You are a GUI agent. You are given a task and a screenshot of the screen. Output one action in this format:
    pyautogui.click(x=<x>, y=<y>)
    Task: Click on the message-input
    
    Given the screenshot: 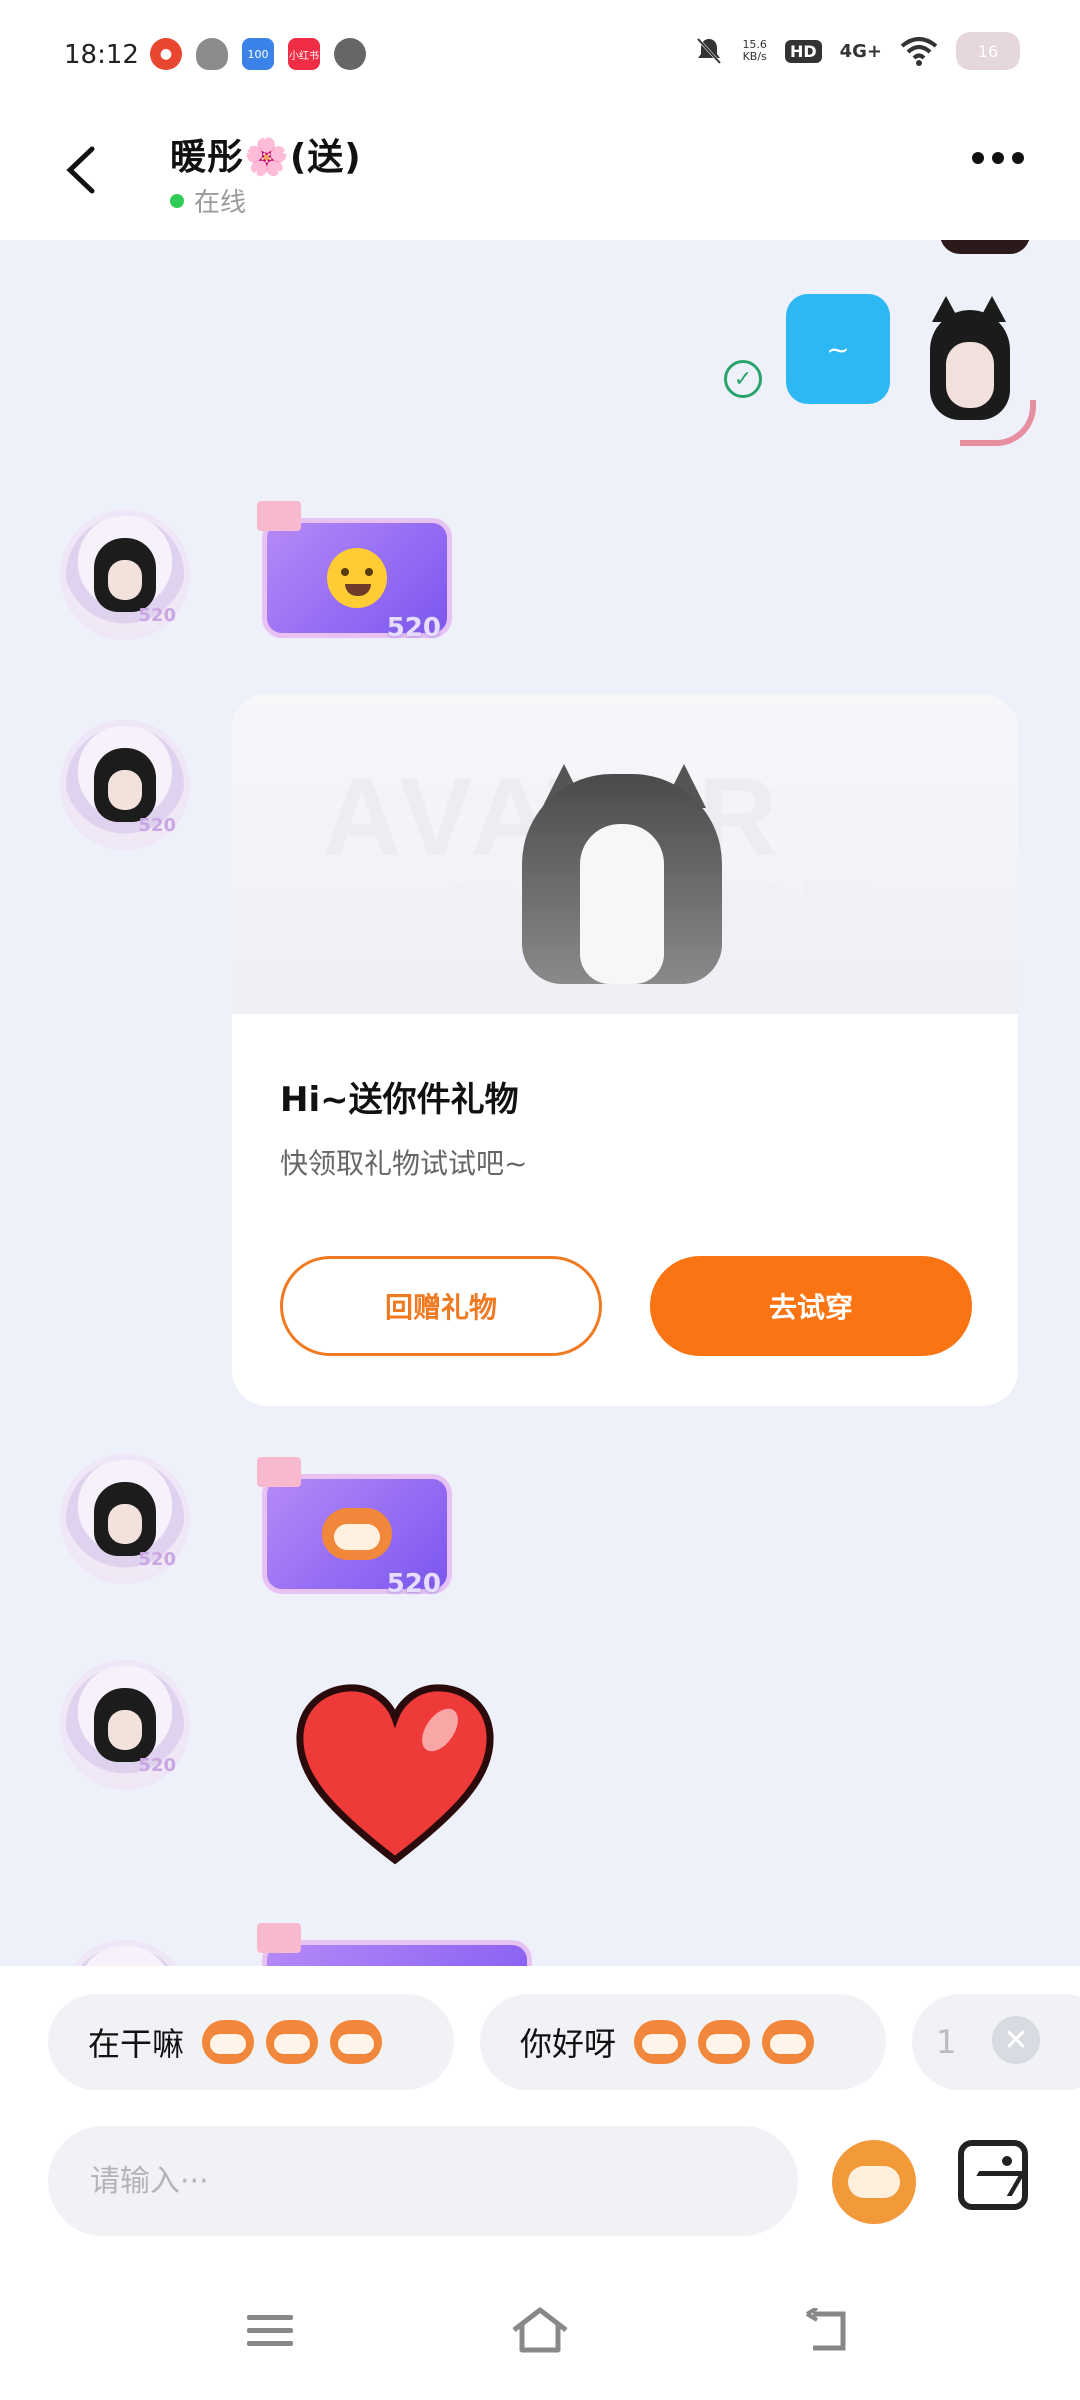 What is the action you would take?
    pyautogui.click(x=423, y=2181)
    